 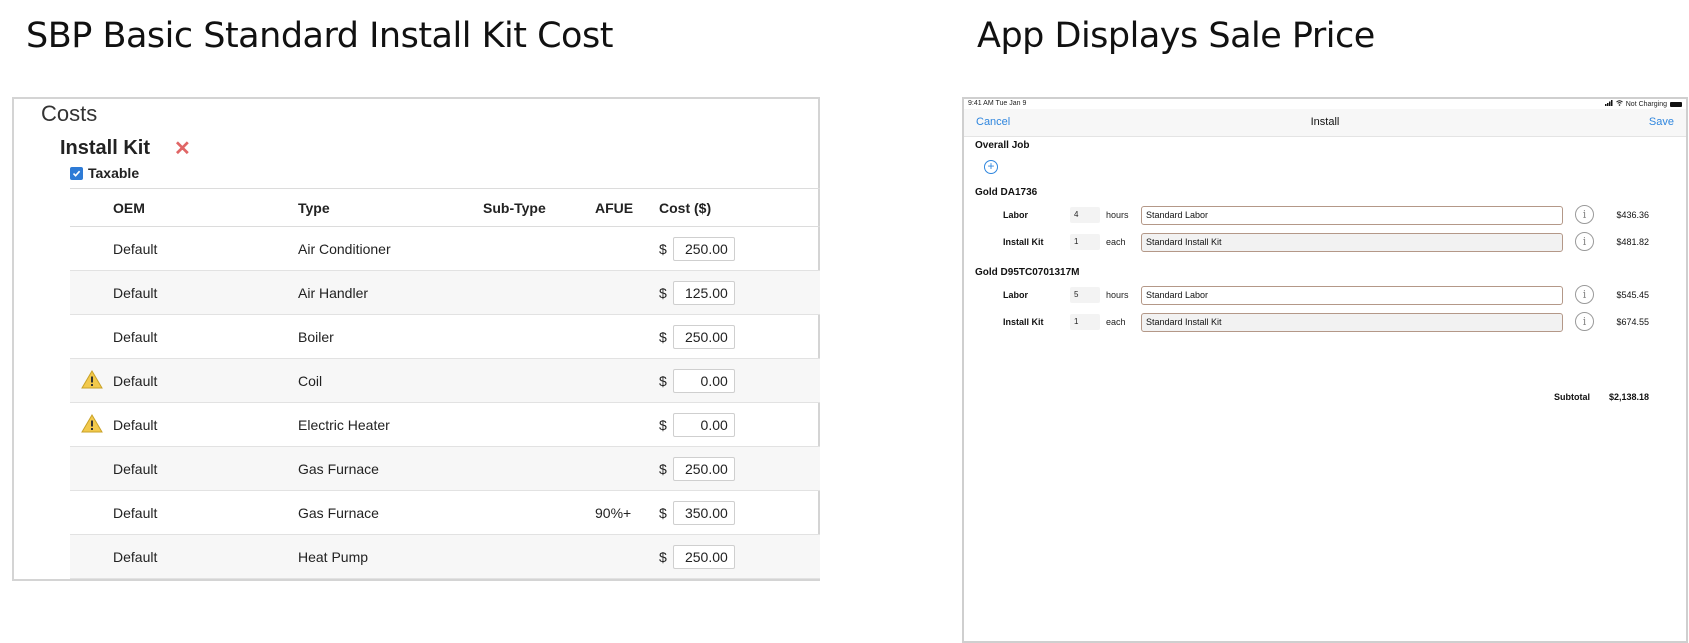 I want to click on column-header-afue: AFUE, so click(x=627, y=207).